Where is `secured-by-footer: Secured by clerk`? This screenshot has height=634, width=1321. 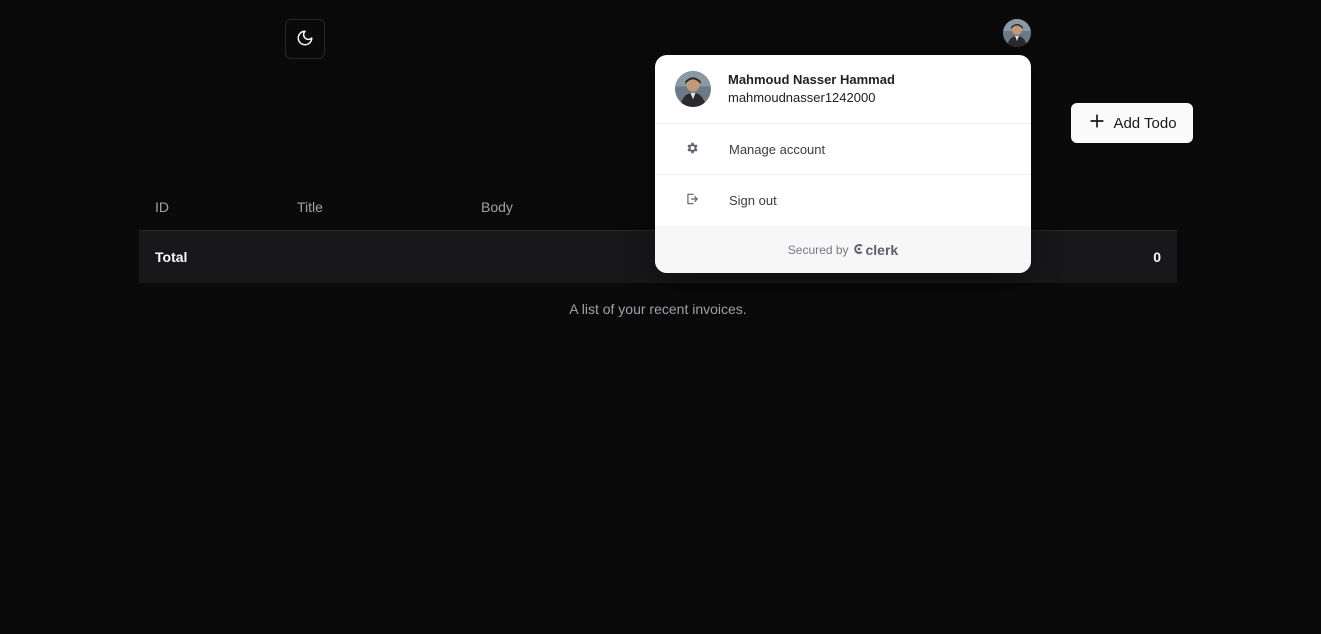
secured-by-footer: Secured by clerk is located at coordinates (843, 249).